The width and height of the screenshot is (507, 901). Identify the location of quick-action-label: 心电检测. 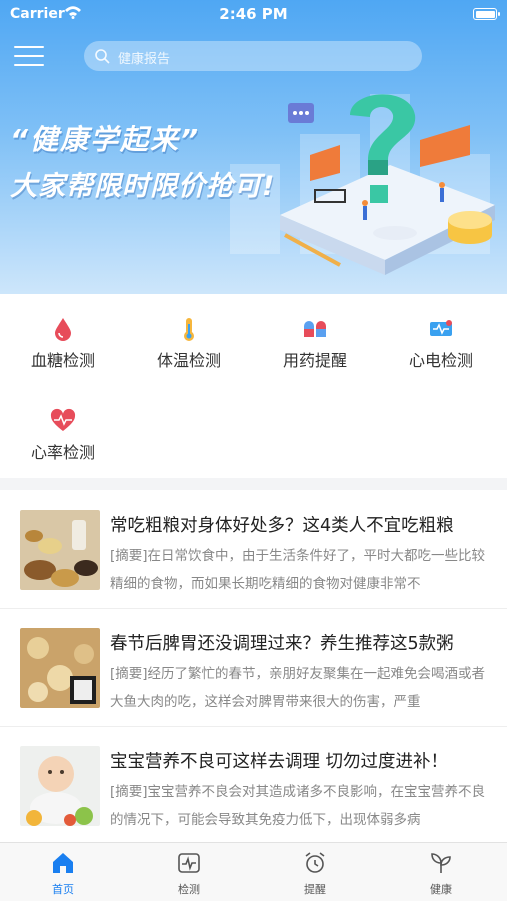
(440, 360).